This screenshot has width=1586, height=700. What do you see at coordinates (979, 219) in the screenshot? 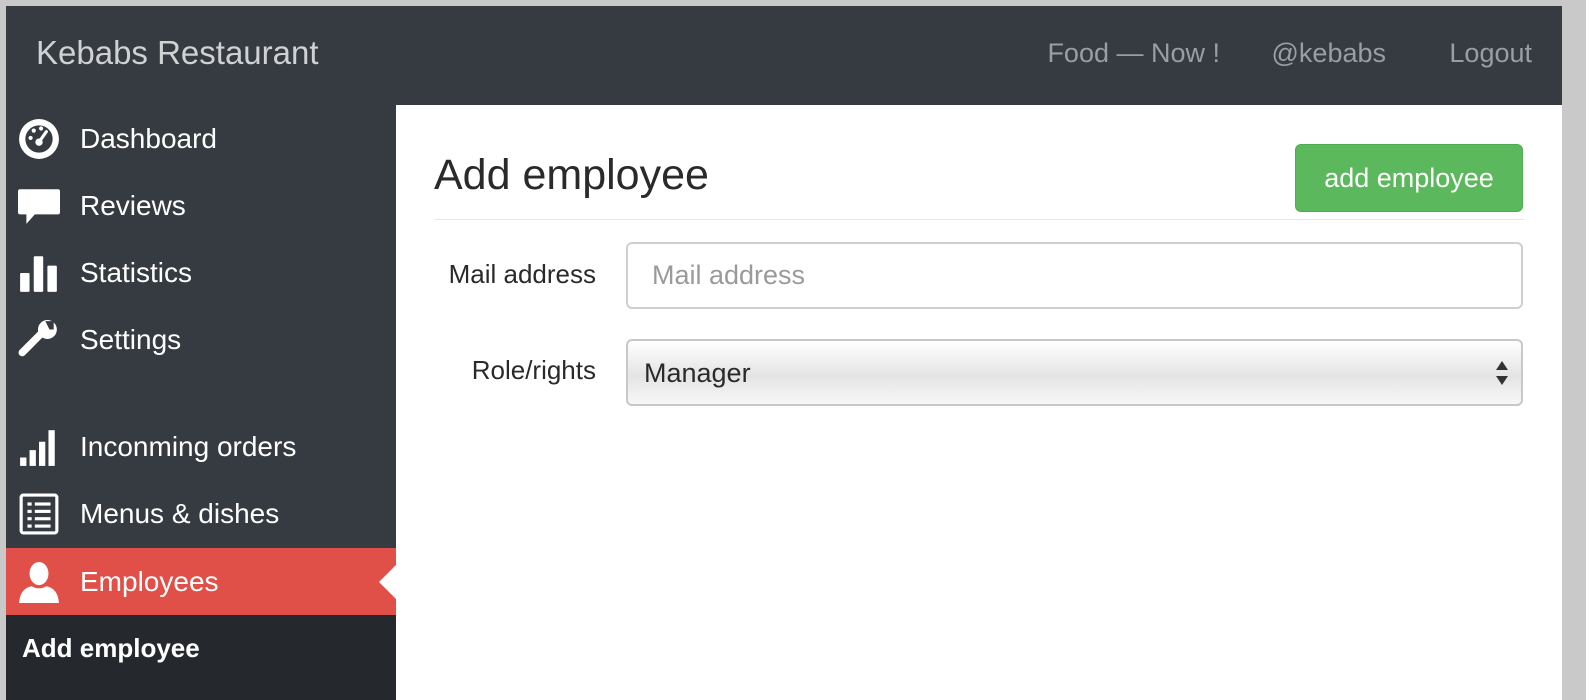
I see `header-divider` at bounding box center [979, 219].